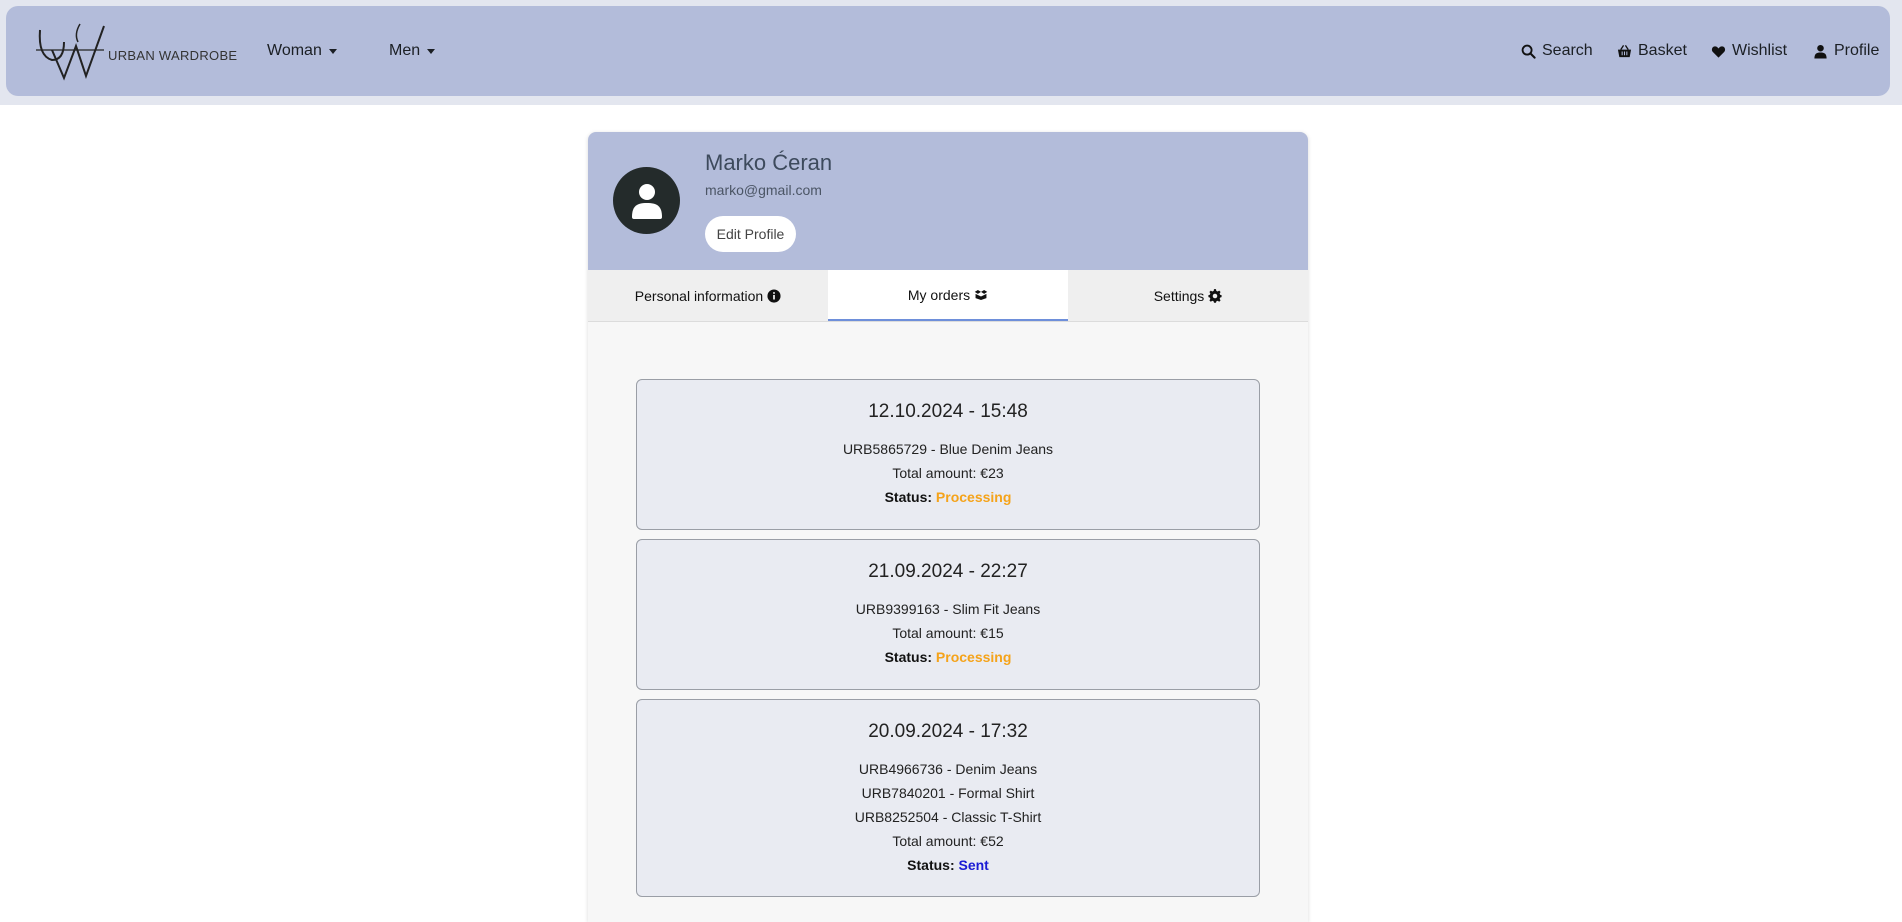  Describe the element at coordinates (973, 865) in the screenshot. I see `status-value: Sent` at that location.